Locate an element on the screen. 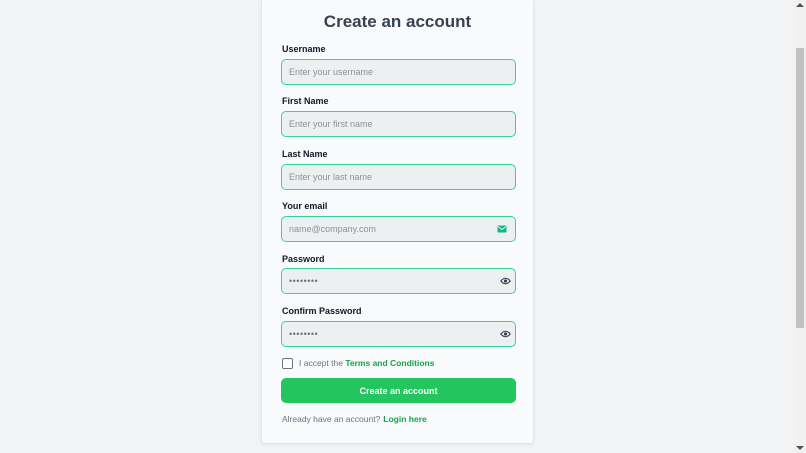 This screenshot has width=806, height=453. password-label: Password is located at coordinates (303, 259).